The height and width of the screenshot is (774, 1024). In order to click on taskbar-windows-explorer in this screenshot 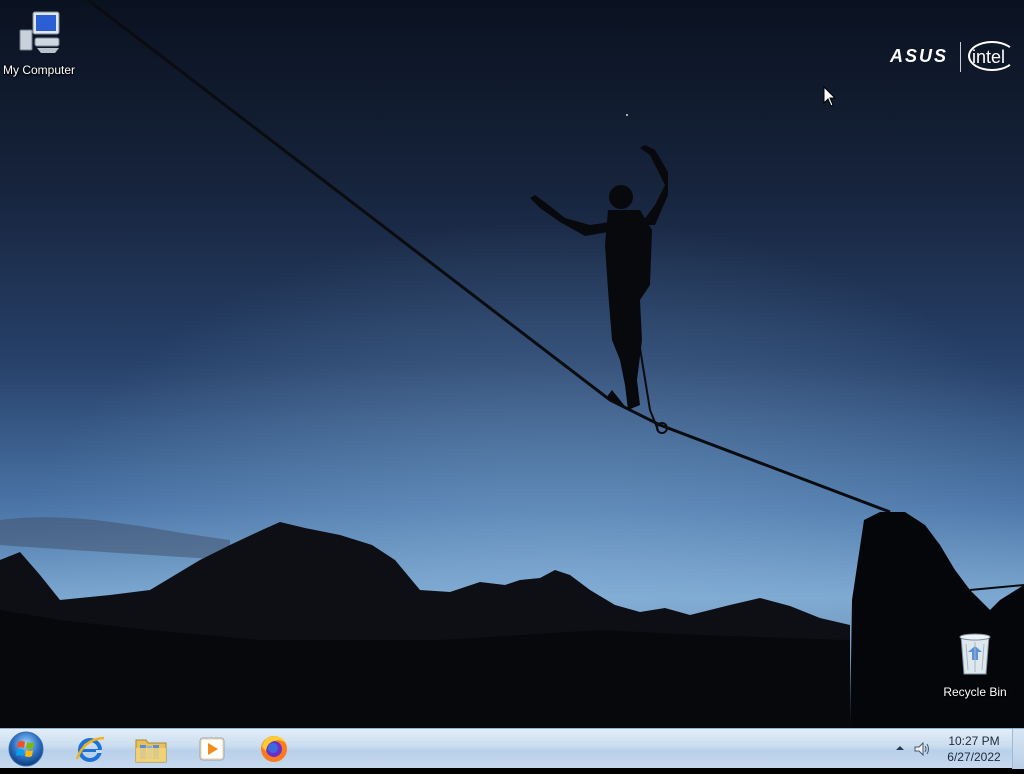, I will do `click(151, 749)`.